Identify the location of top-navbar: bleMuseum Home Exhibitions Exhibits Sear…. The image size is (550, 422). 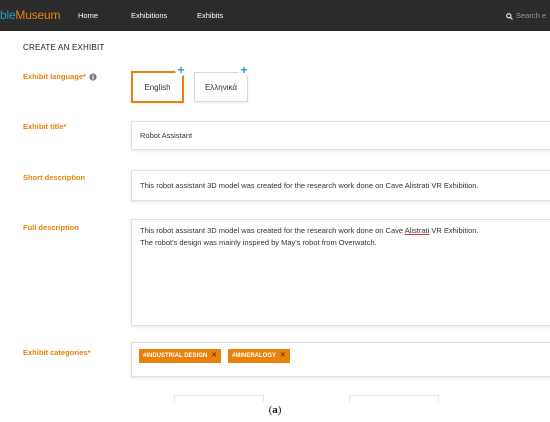
(275, 15).